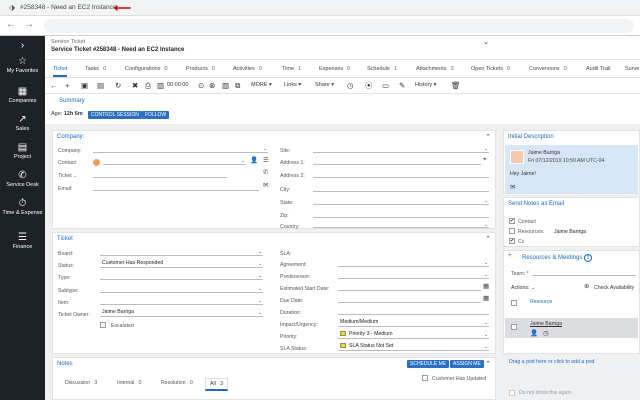  I want to click on board-field, so click(181, 252).